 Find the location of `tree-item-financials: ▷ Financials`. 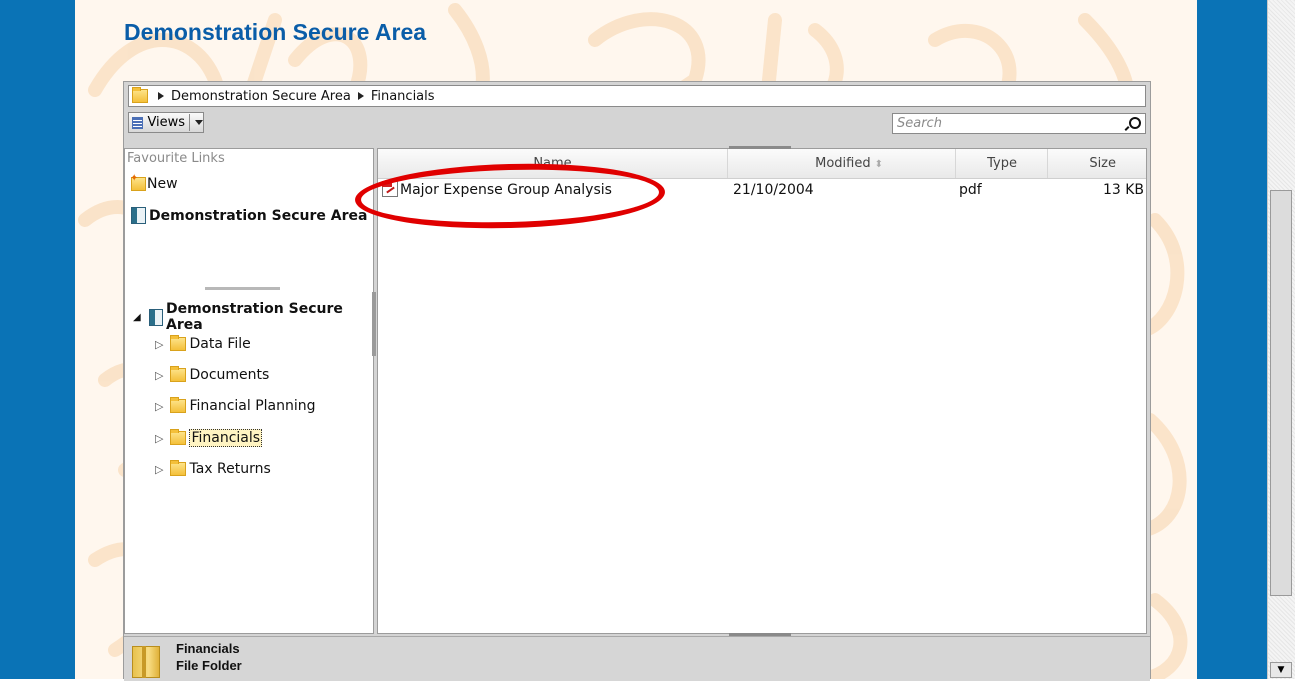

tree-item-financials: ▷ Financials is located at coordinates (209, 438).